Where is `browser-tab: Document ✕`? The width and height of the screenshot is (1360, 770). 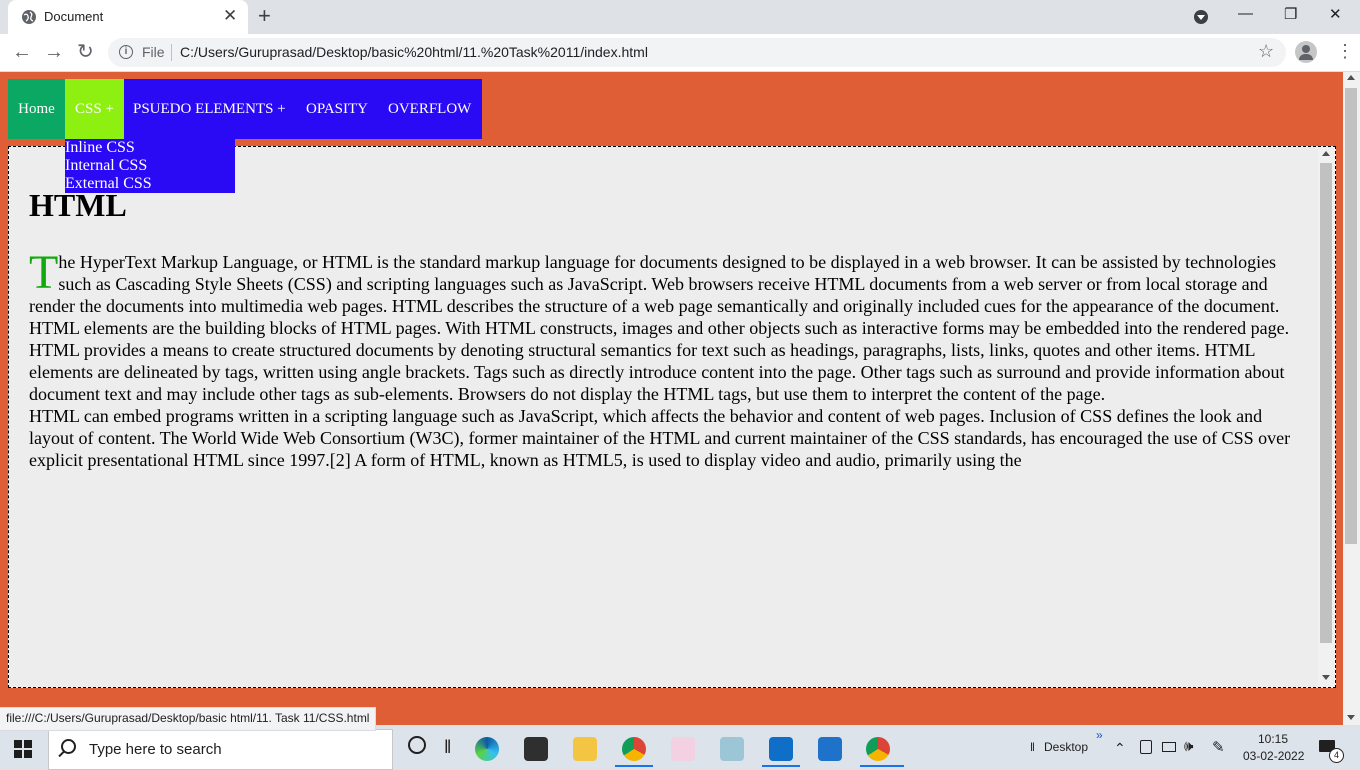 browser-tab: Document ✕ is located at coordinates (128, 17).